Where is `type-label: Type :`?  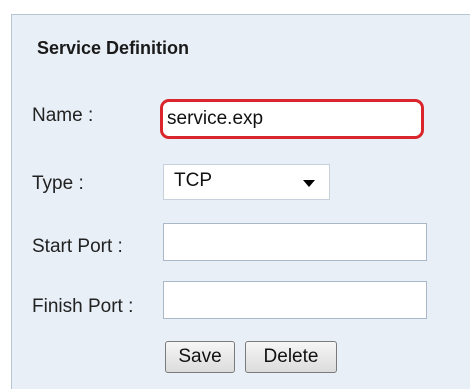 type-label: Type : is located at coordinates (58, 183).